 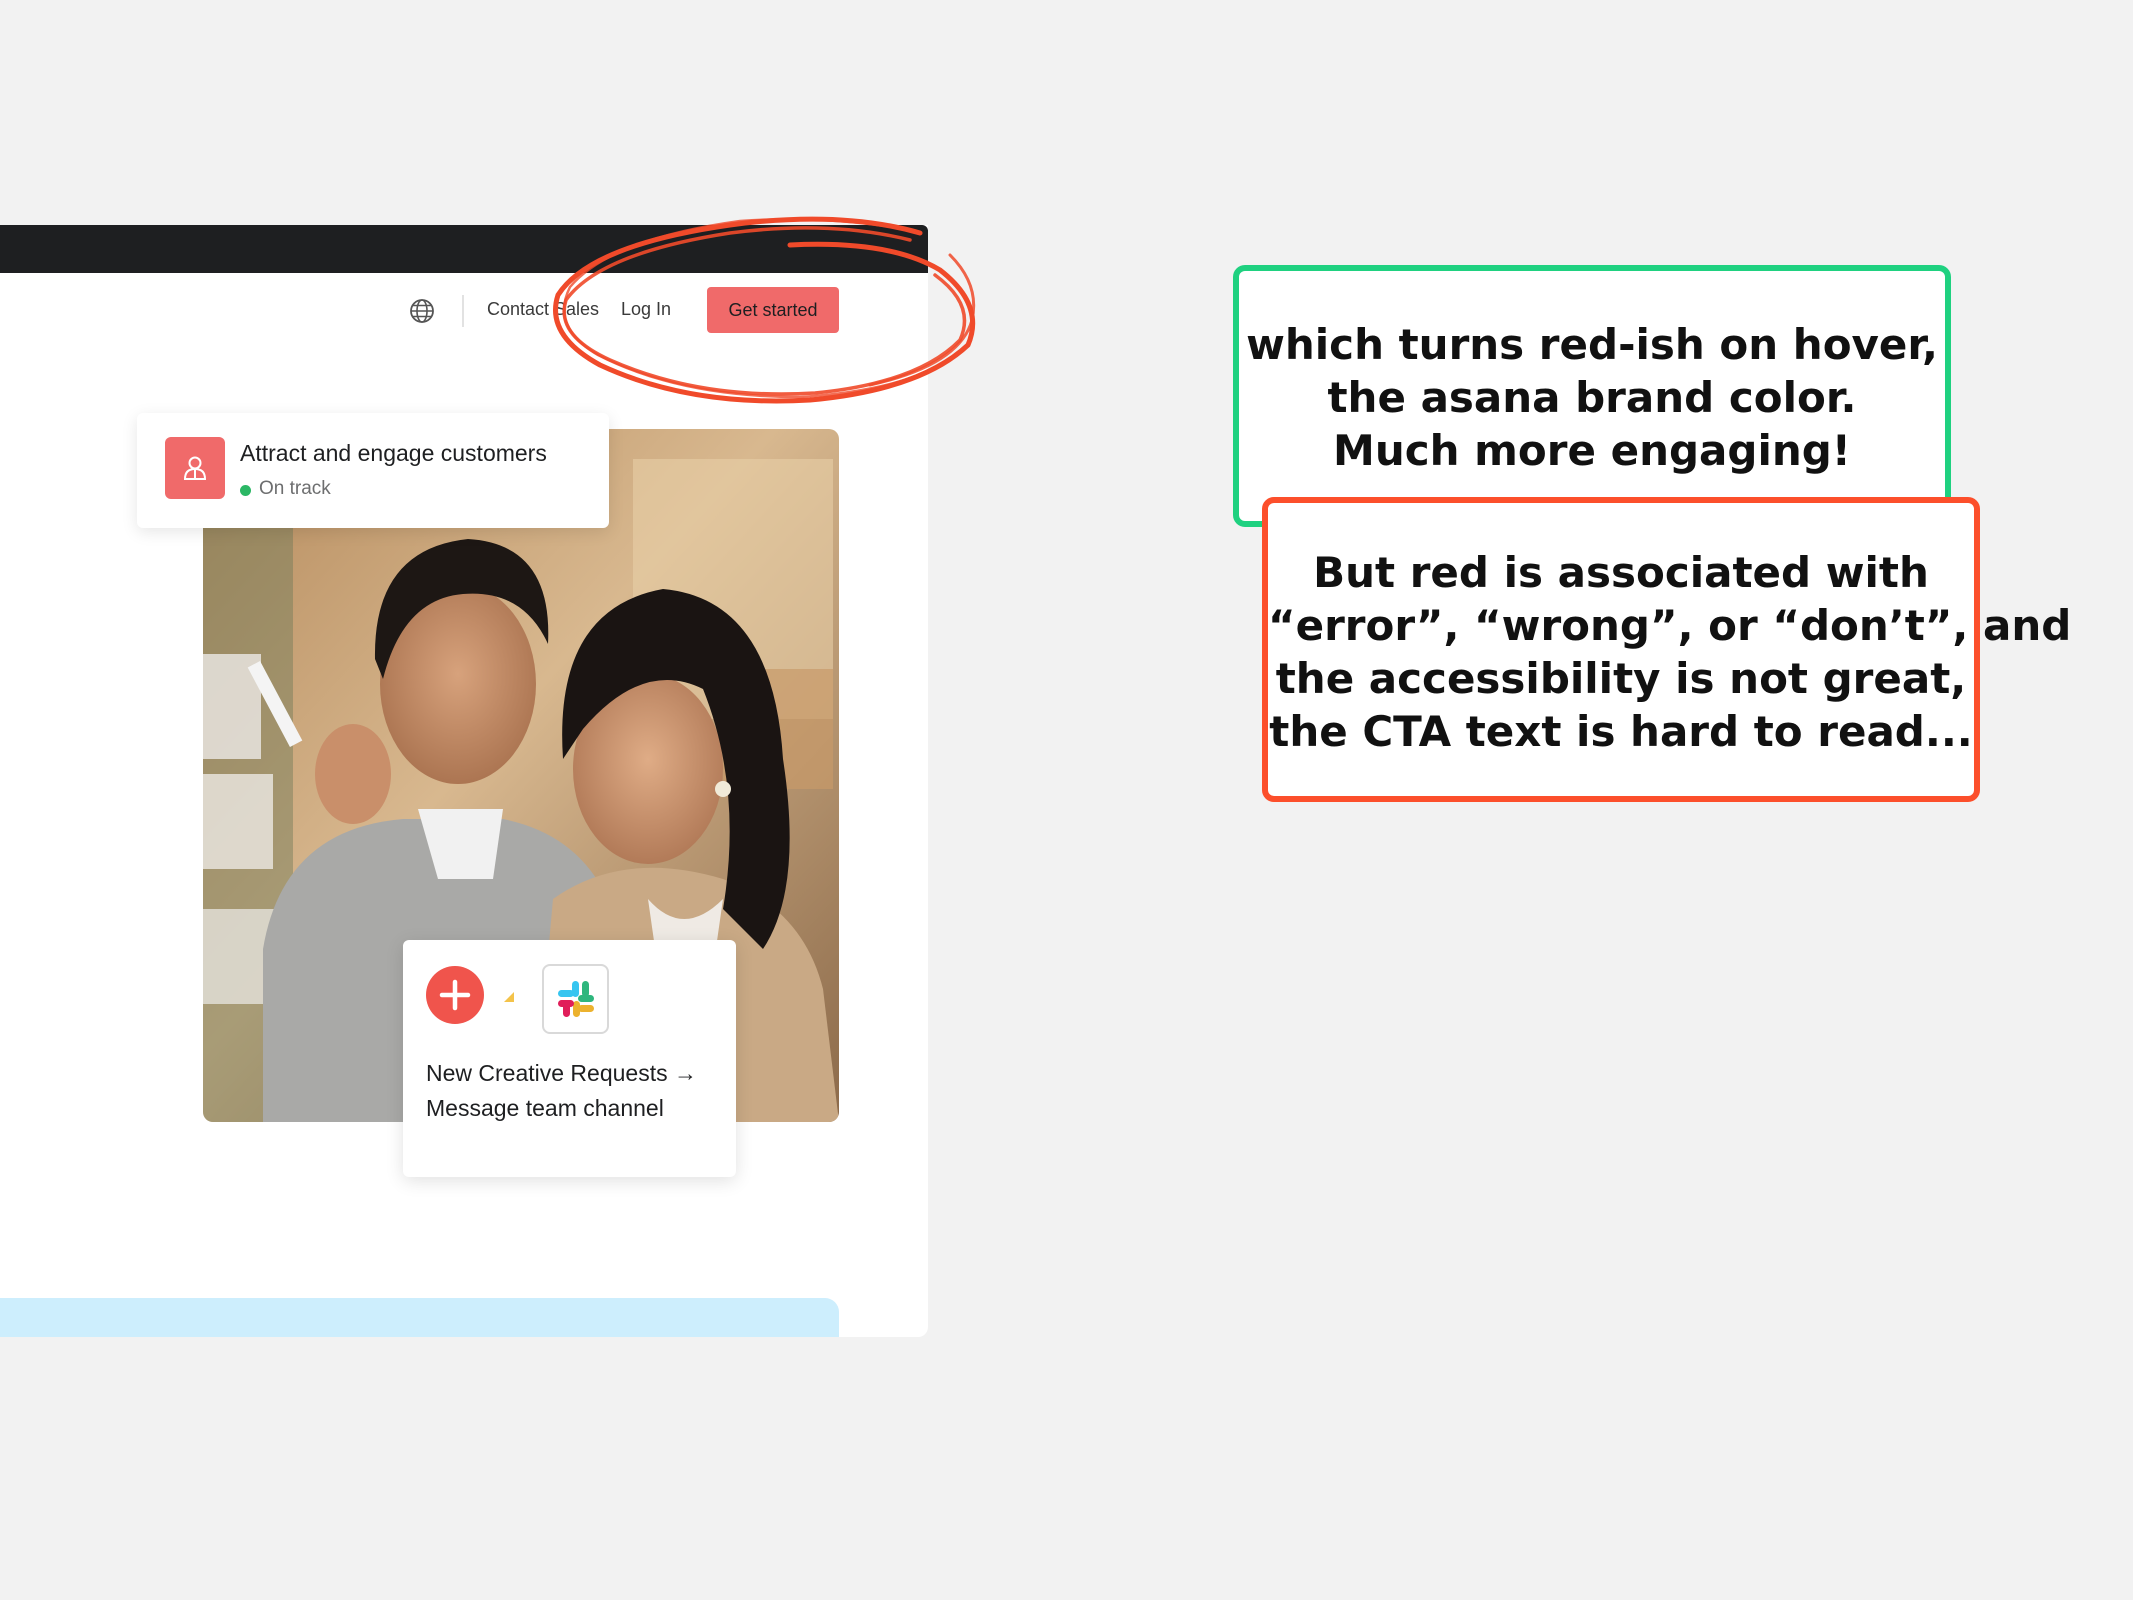 I want to click on callout-text: “error”, “wrong”, or “don’t”, and, so click(x=1670, y=625).